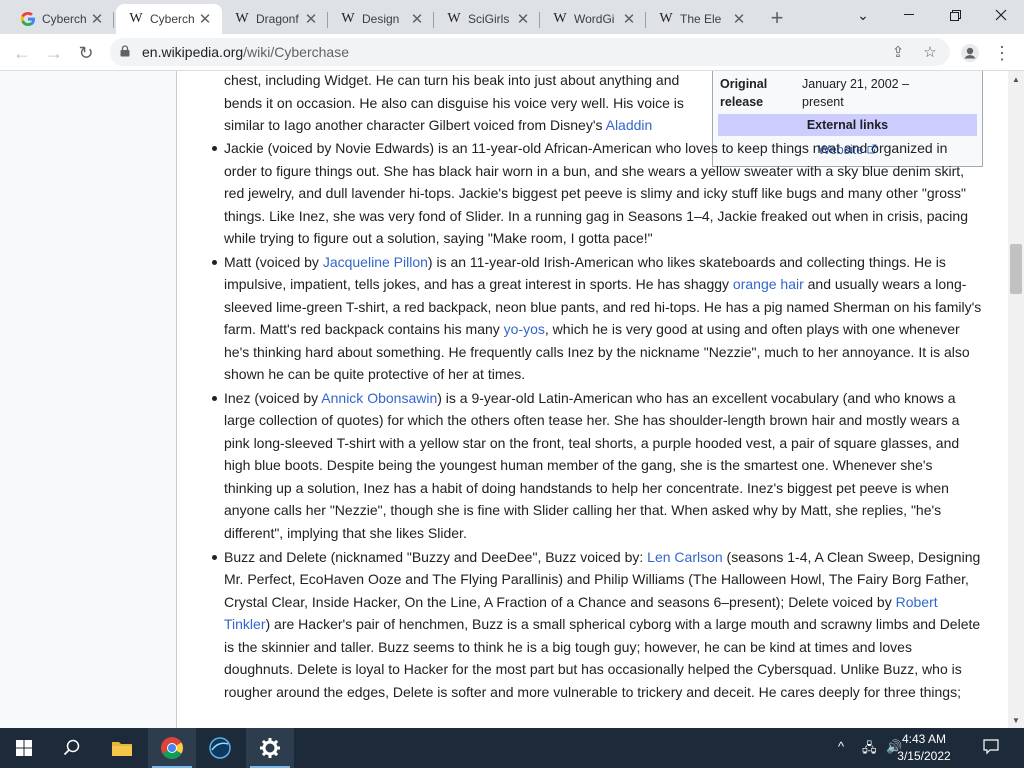 Image resolution: width=1024 pixels, height=768 pixels. I want to click on share-icon: ⇪, so click(898, 52).